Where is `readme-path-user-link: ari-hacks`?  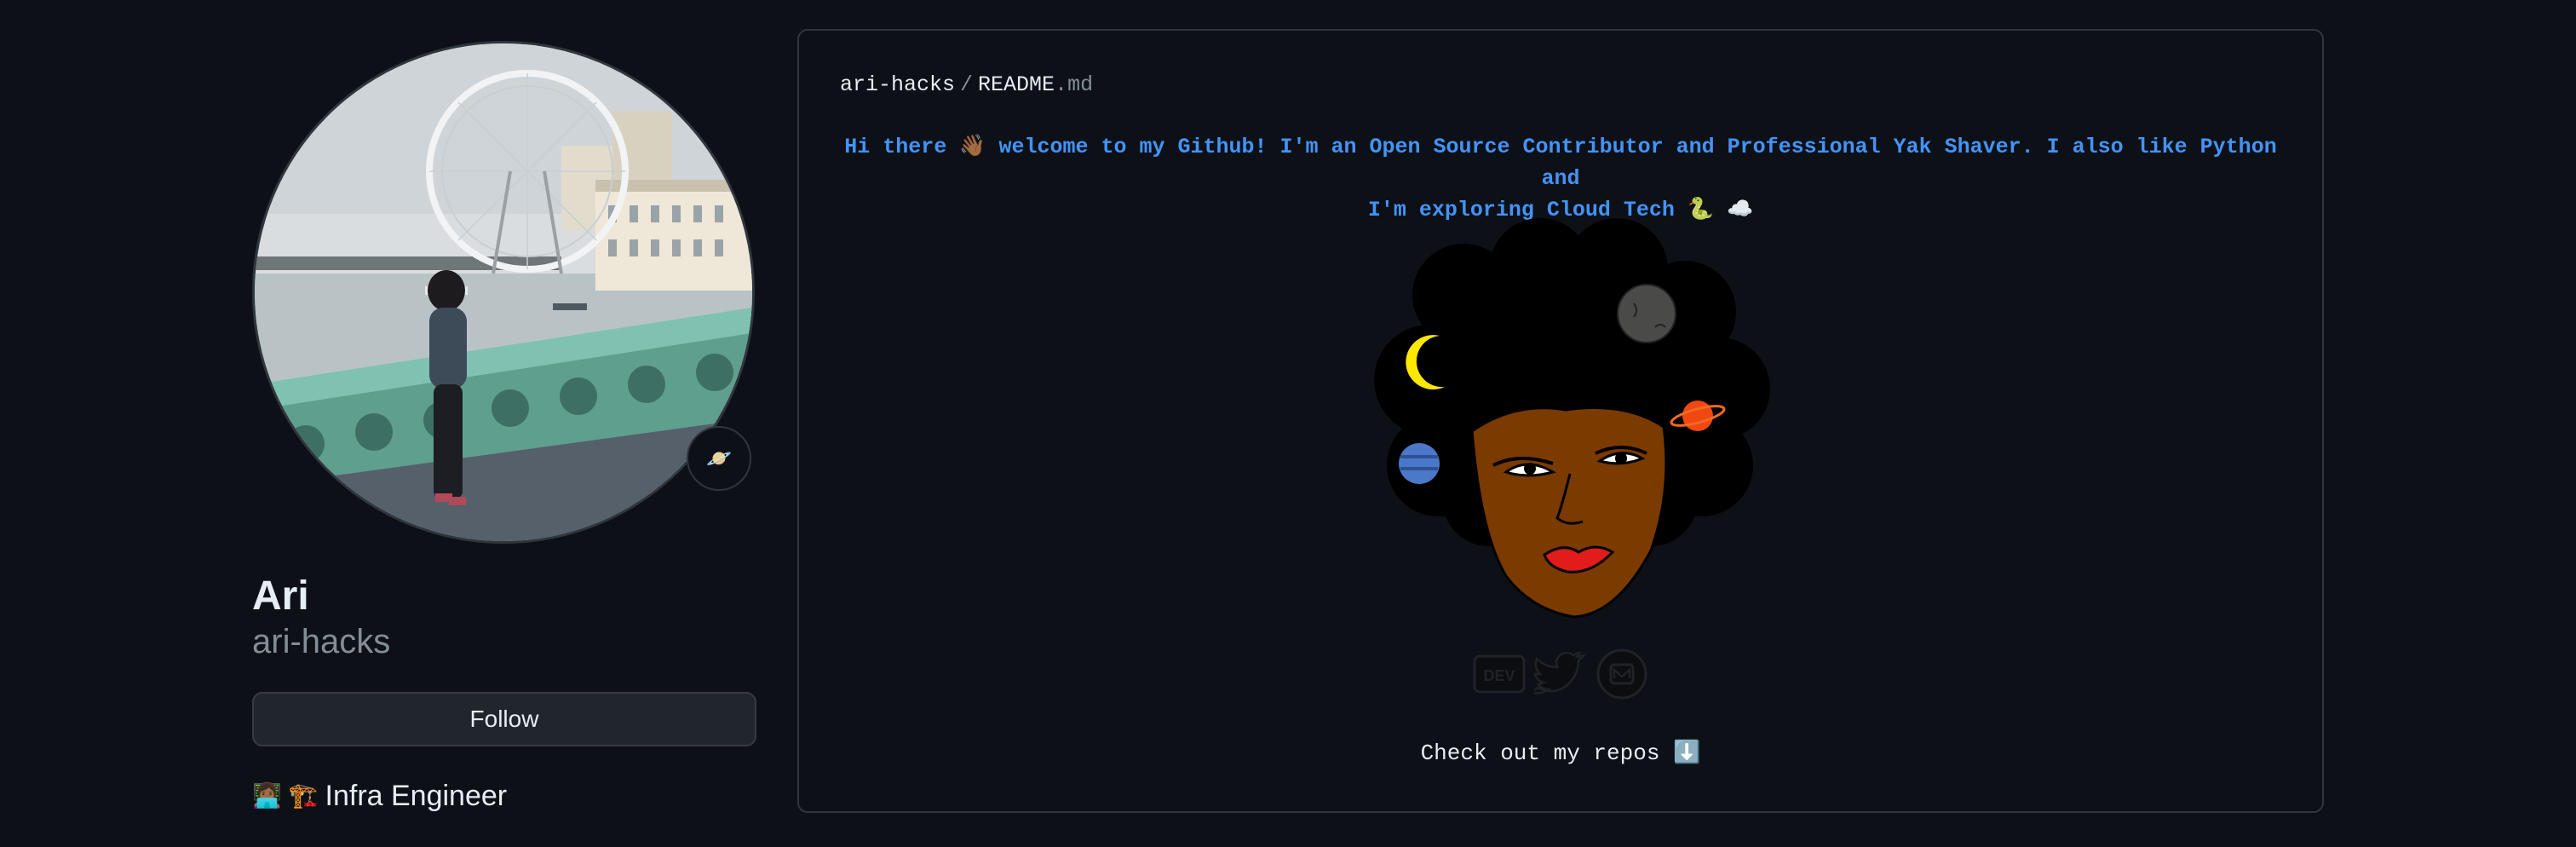 readme-path-user-link: ari-hacks is located at coordinates (898, 84).